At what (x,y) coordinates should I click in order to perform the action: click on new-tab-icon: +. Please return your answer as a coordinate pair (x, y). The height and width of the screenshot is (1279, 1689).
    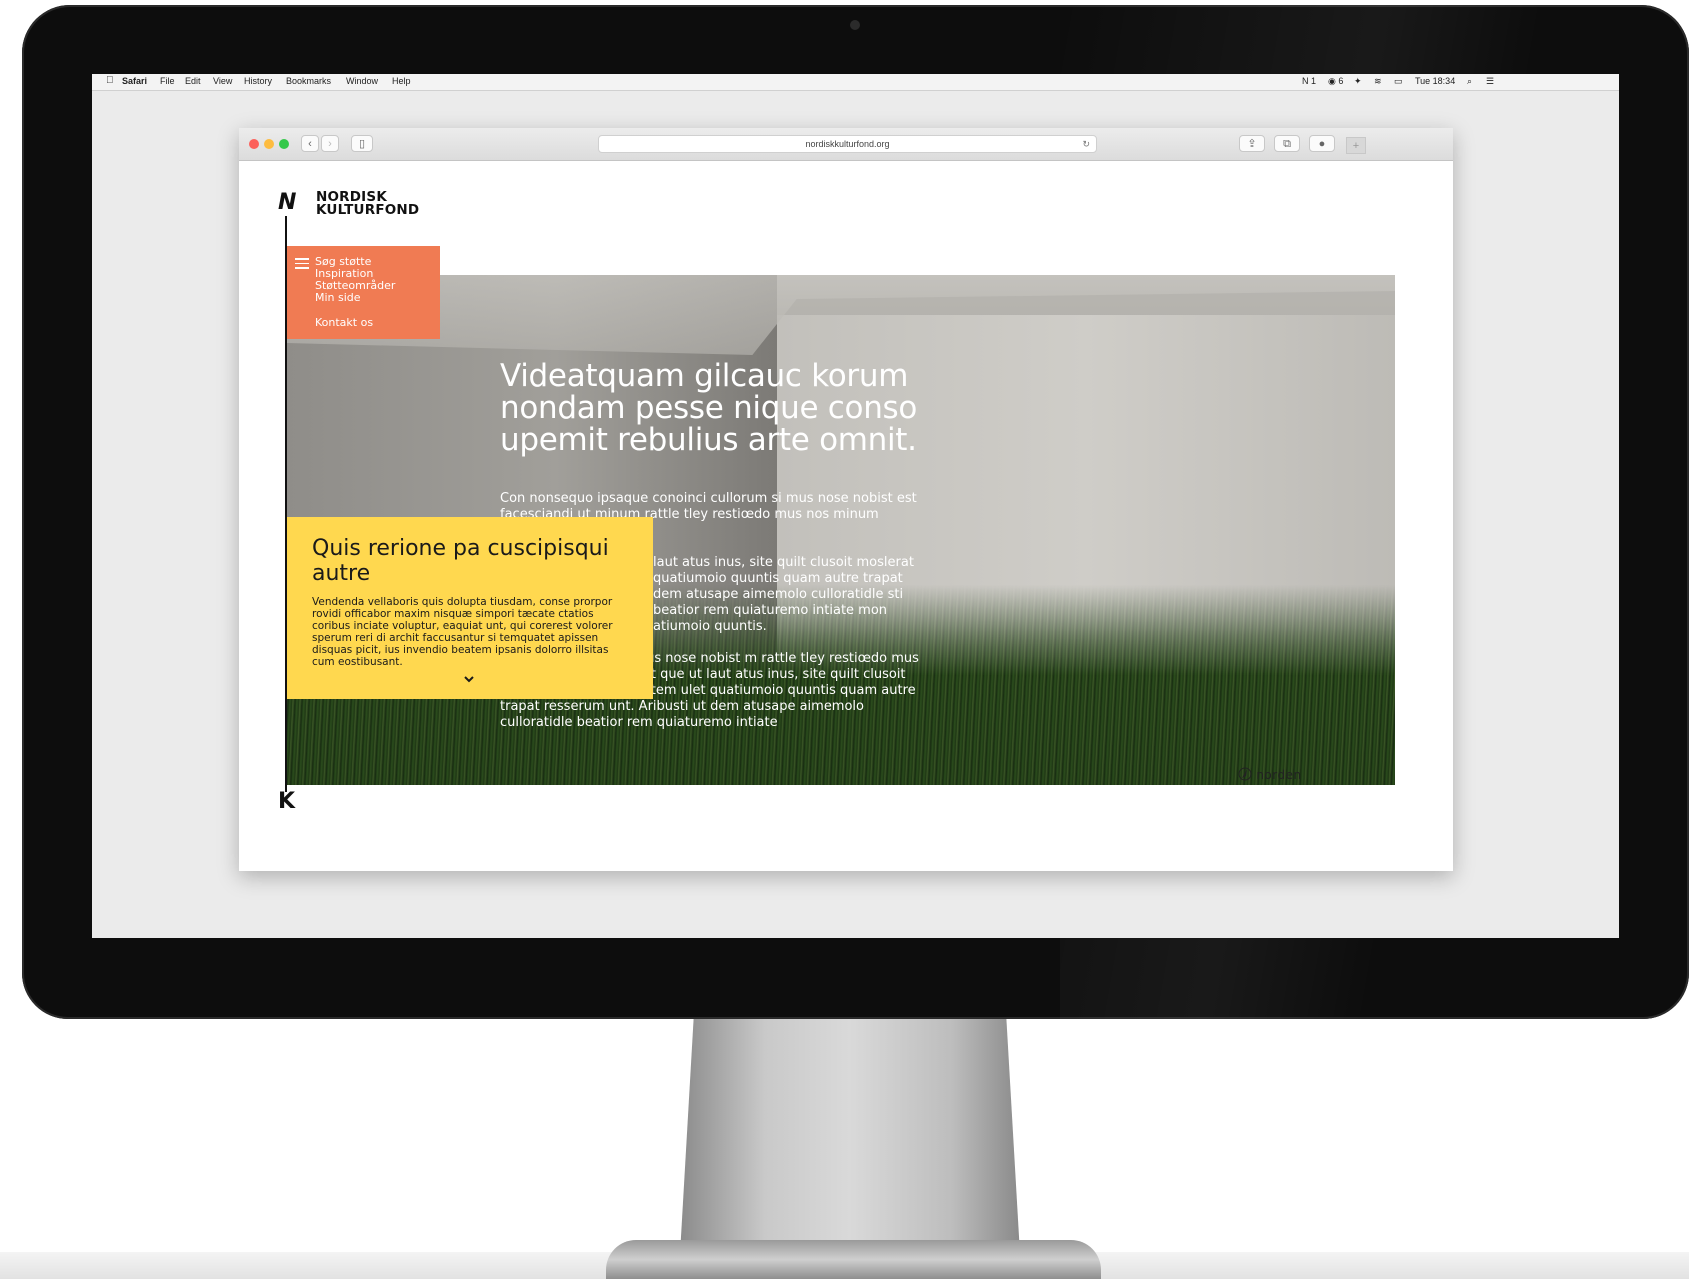
    Looking at the image, I should click on (1356, 145).